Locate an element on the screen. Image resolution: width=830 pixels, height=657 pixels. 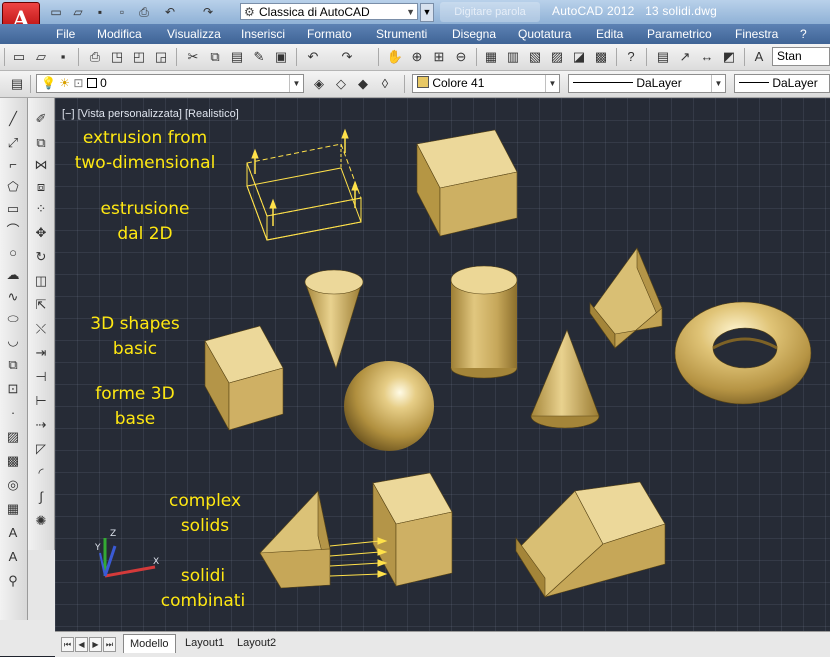
explode-icon: ✺ is located at coordinates (41, 521).